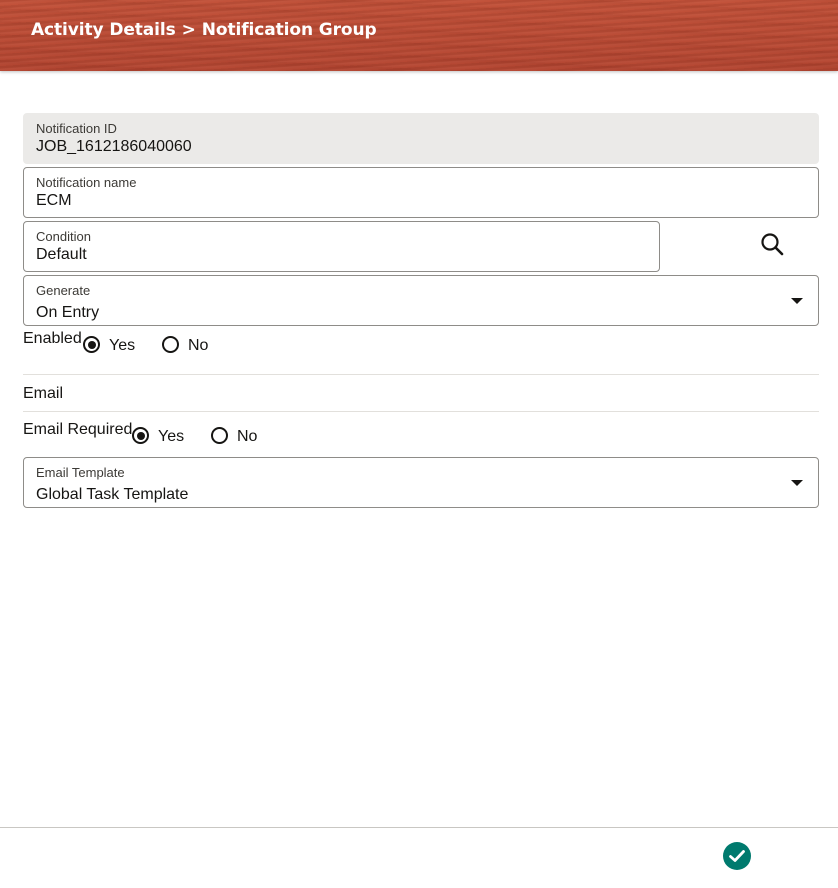 The height and width of the screenshot is (888, 838). Describe the element at coordinates (63, 290) in the screenshot. I see `generate-label: Generate` at that location.